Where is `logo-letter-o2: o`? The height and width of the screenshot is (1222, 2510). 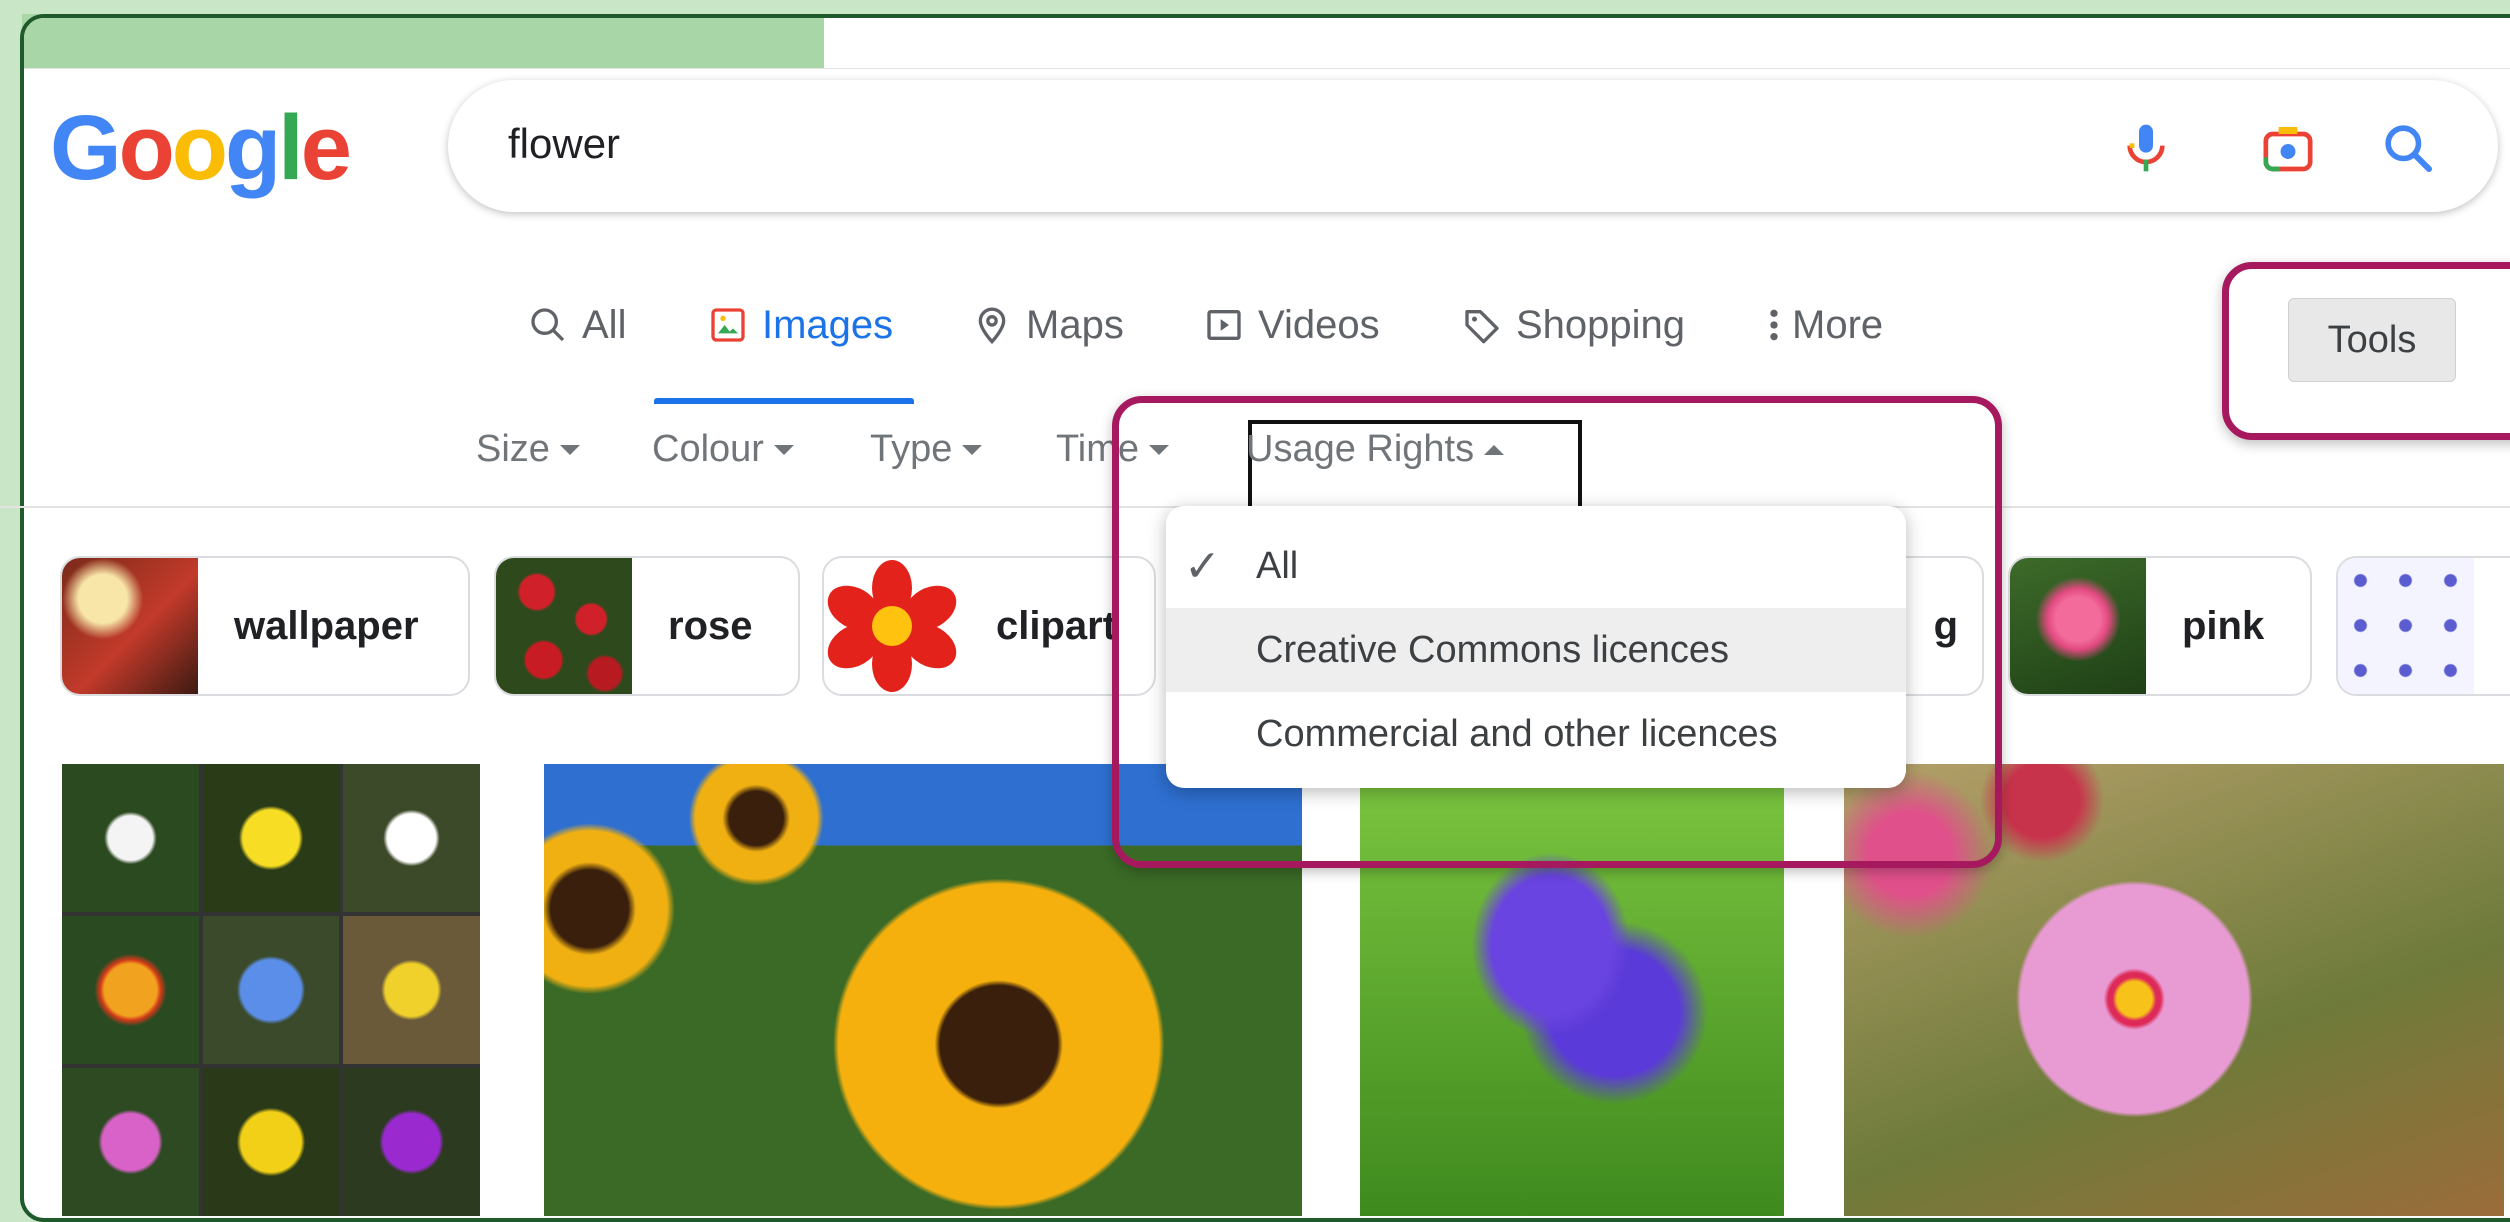
logo-letter-o2: o is located at coordinates (199, 148).